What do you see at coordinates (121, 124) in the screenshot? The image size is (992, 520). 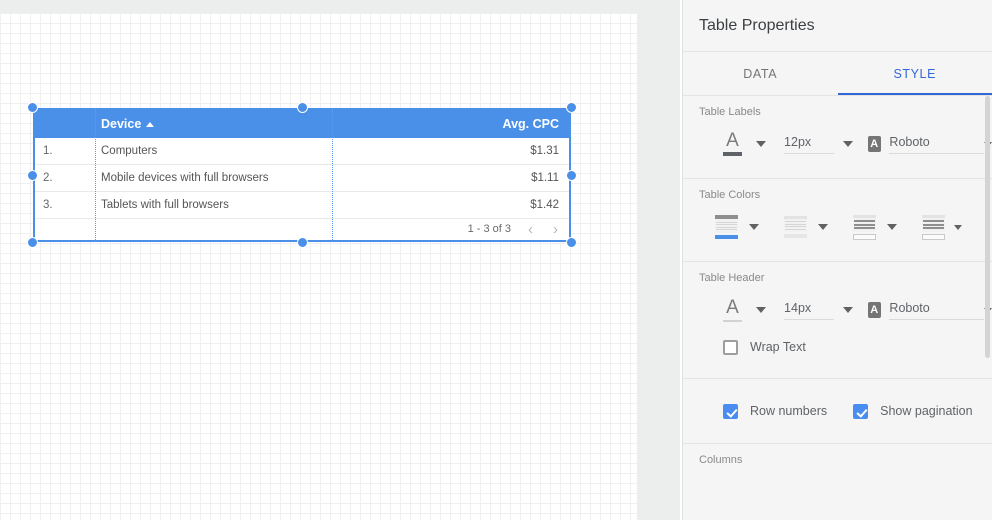 I see `column-header-label-device: Device` at bounding box center [121, 124].